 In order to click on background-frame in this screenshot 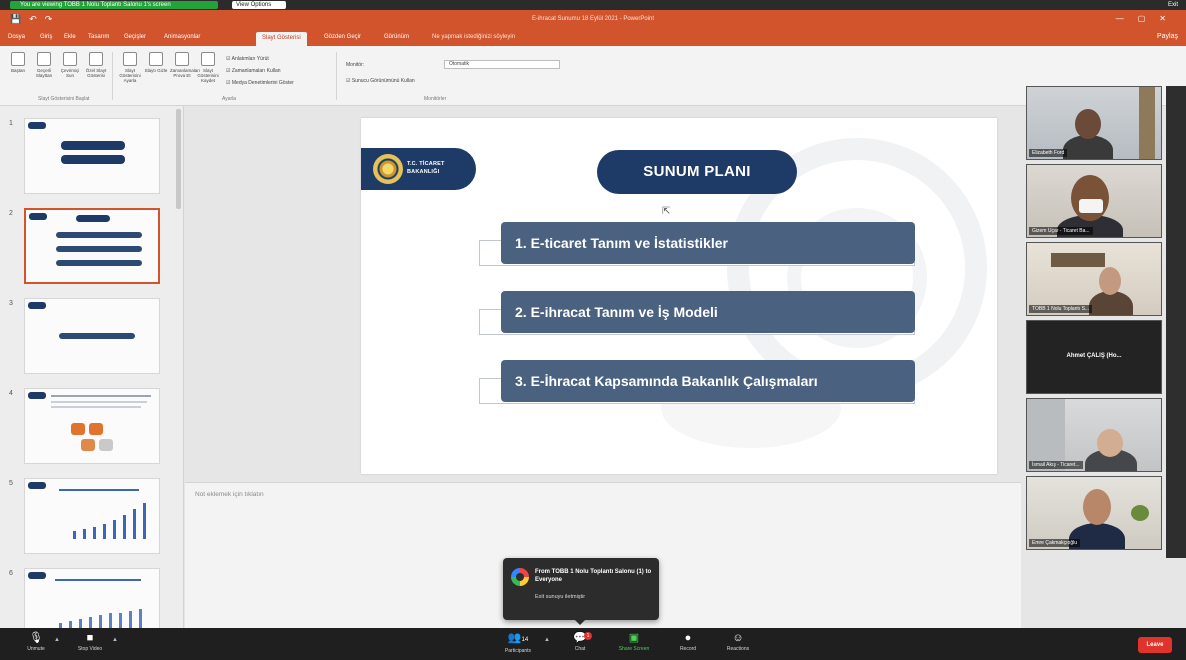, I will do `click(1078, 260)`.